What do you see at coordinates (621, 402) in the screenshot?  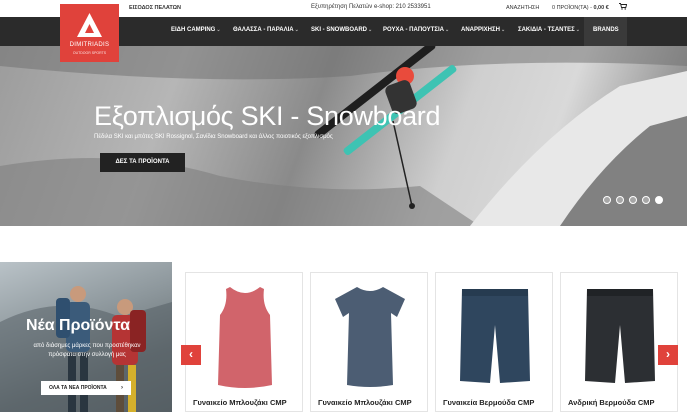 I see `product-name: Ανδρική Βερμούδα CMP` at bounding box center [621, 402].